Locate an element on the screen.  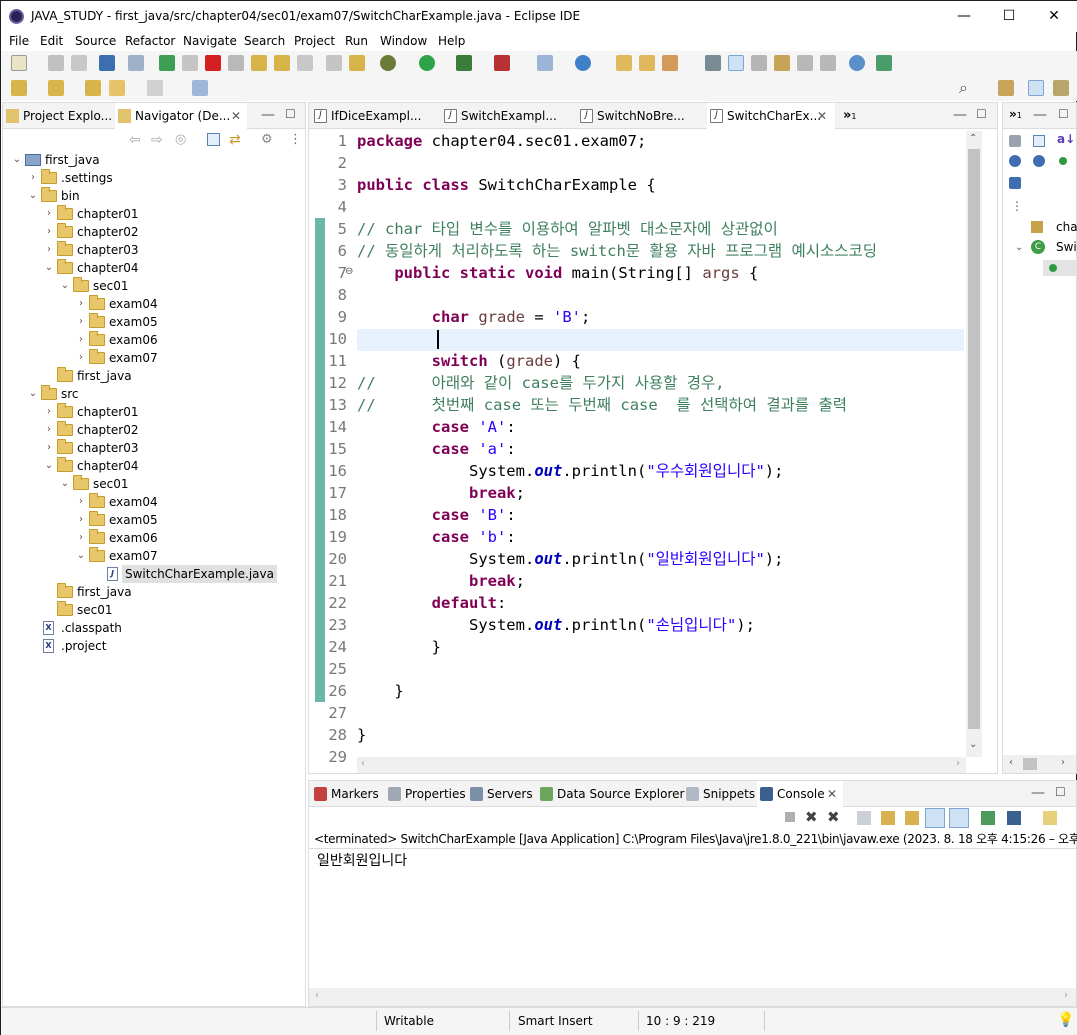
coverage-icon is located at coordinates (464, 63).